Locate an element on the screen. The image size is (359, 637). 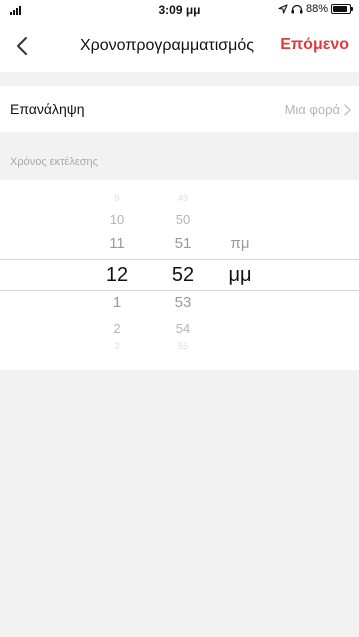
execution-time-label: Χρόνος εκτέλεσης is located at coordinates (54, 162).